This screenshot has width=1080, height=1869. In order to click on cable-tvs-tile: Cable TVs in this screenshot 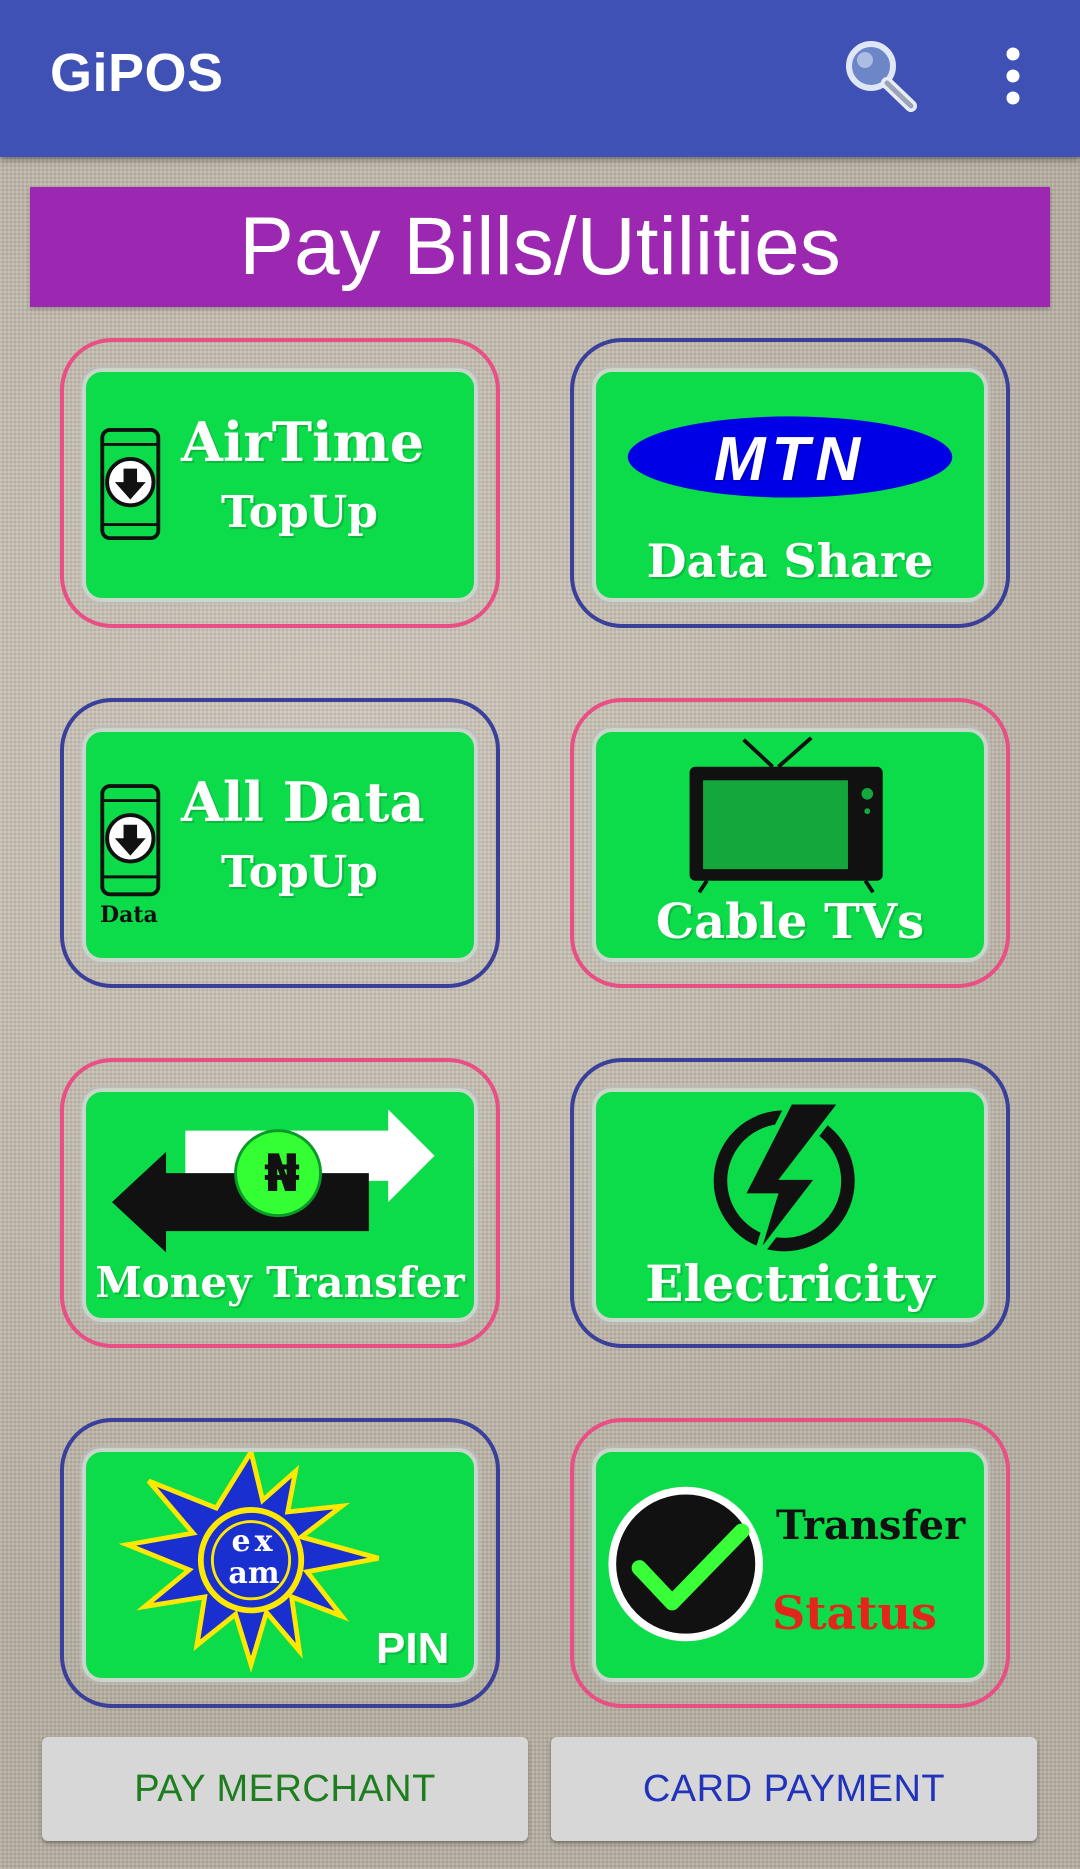, I will do `click(790, 843)`.